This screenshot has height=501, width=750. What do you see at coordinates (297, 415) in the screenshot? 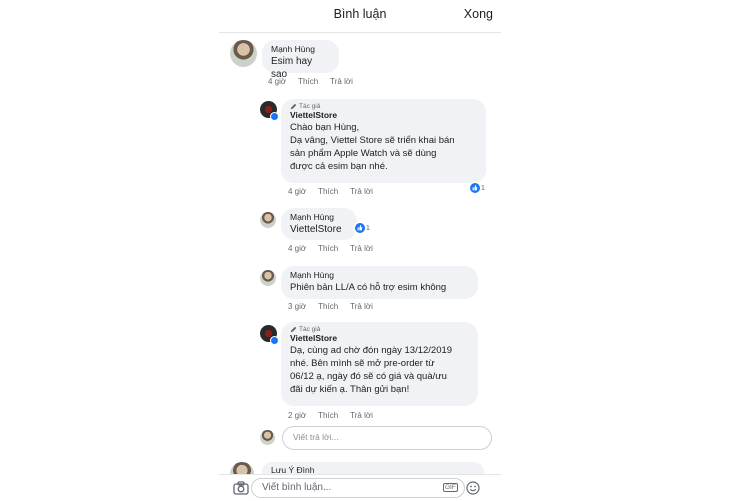
I see `comment-time: 2 giờ` at bounding box center [297, 415].